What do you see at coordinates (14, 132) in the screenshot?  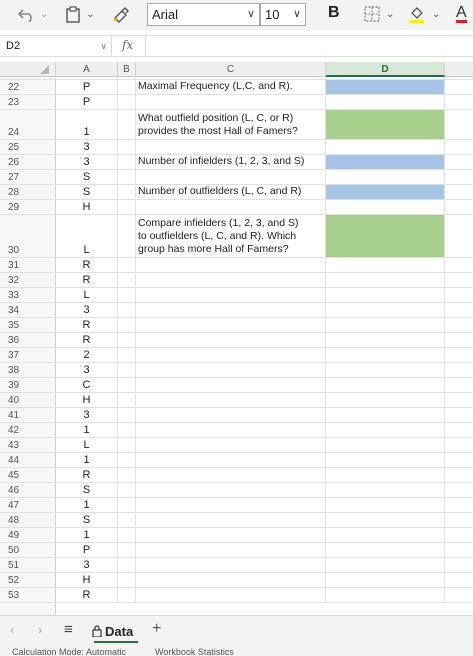 I see `row-number: 24` at bounding box center [14, 132].